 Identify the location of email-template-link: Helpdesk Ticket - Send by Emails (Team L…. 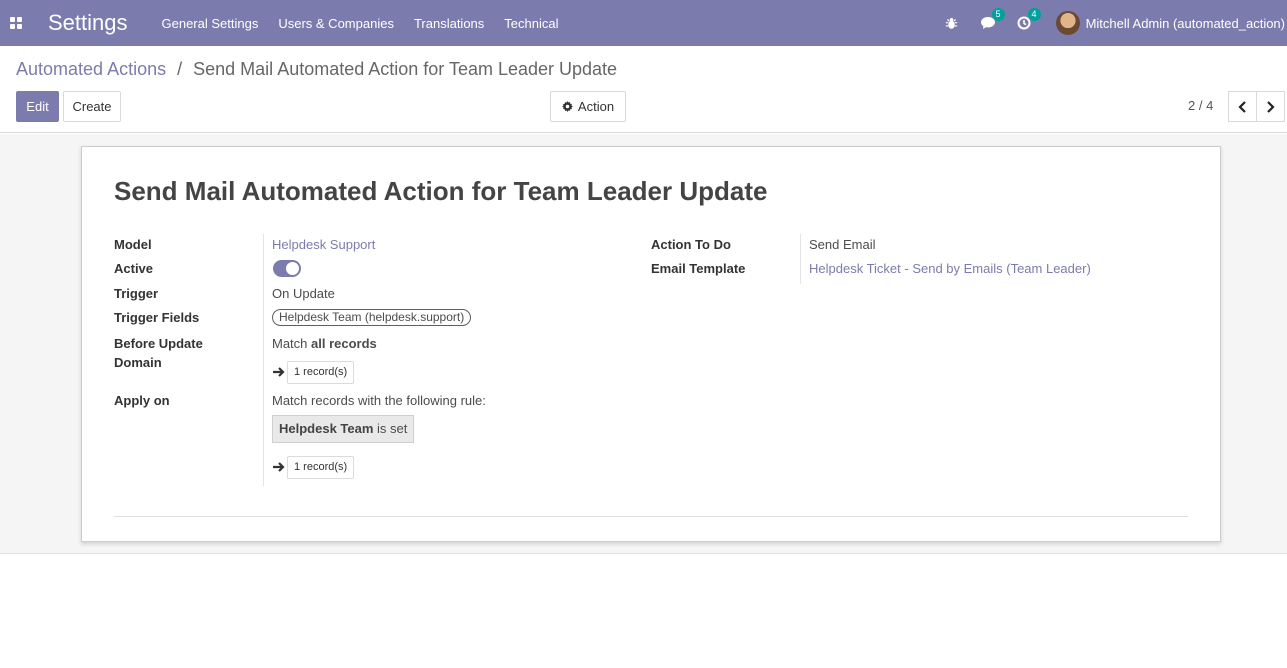
(950, 268).